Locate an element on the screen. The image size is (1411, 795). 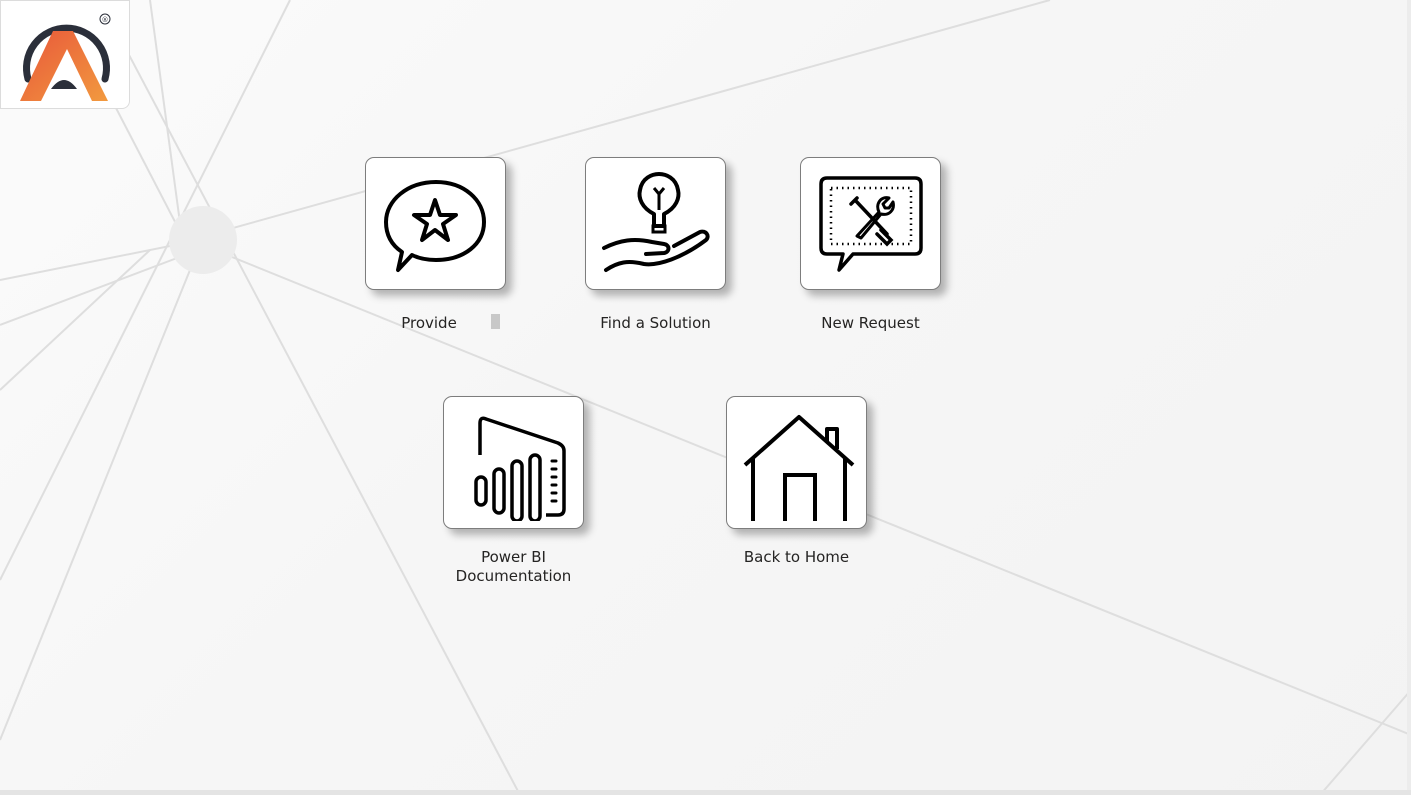
tools-speech-bubble-icon is located at coordinates (870, 223).